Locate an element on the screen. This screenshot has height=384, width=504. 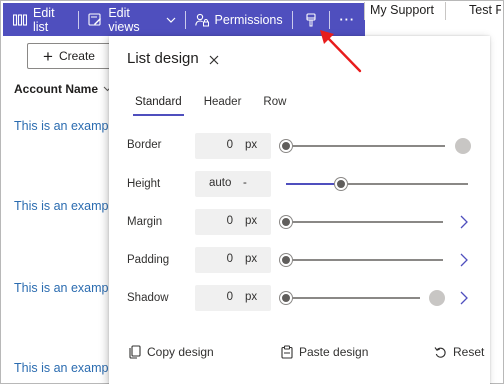
margin-value: 0 is located at coordinates (229, 221).